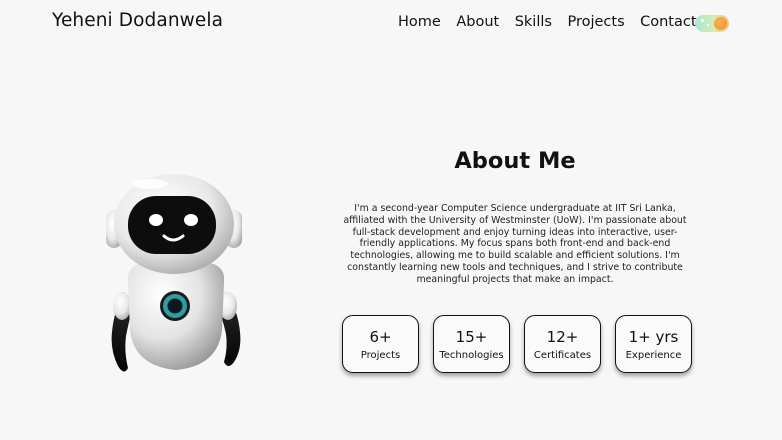 This screenshot has height=440, width=782. What do you see at coordinates (137, 20) in the screenshot?
I see `site-brand: Yeheni Dodanwela` at bounding box center [137, 20].